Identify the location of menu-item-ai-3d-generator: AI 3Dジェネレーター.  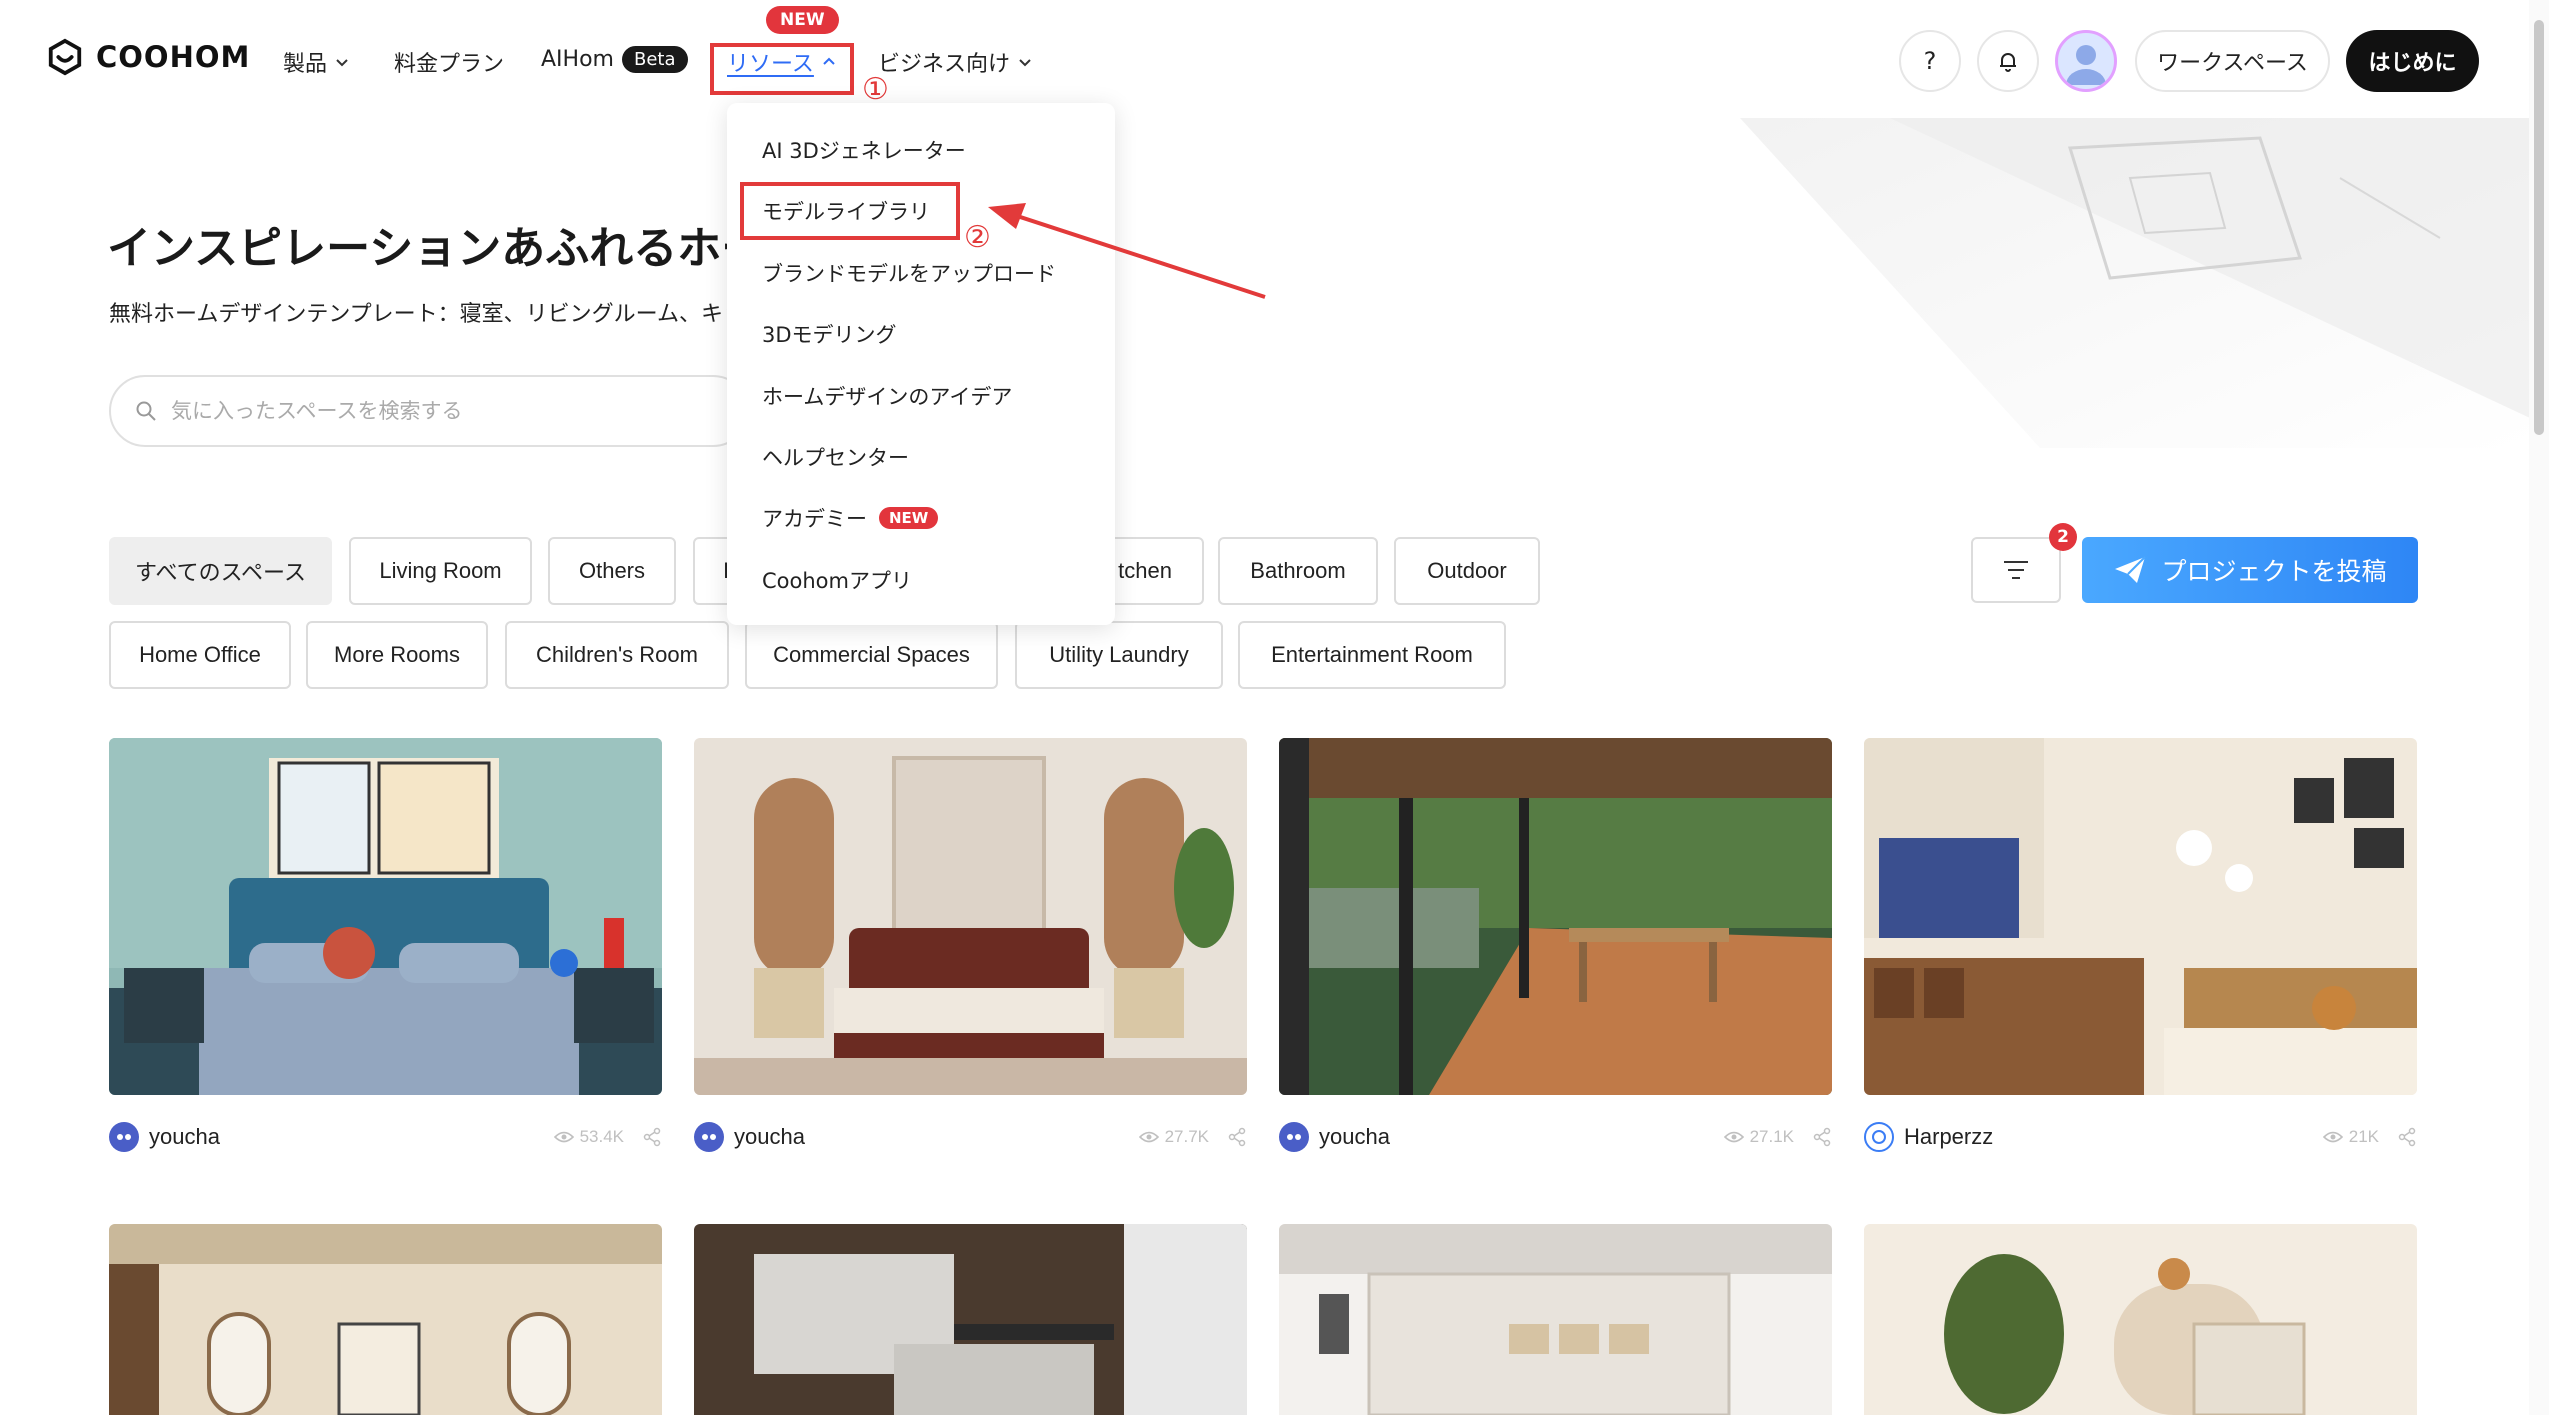
(864, 150).